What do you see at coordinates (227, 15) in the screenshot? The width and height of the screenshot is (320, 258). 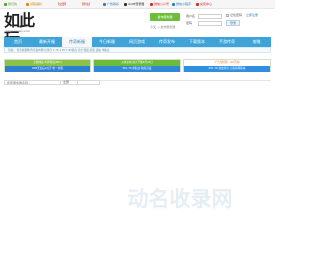 I see `remember-checkbox` at bounding box center [227, 15].